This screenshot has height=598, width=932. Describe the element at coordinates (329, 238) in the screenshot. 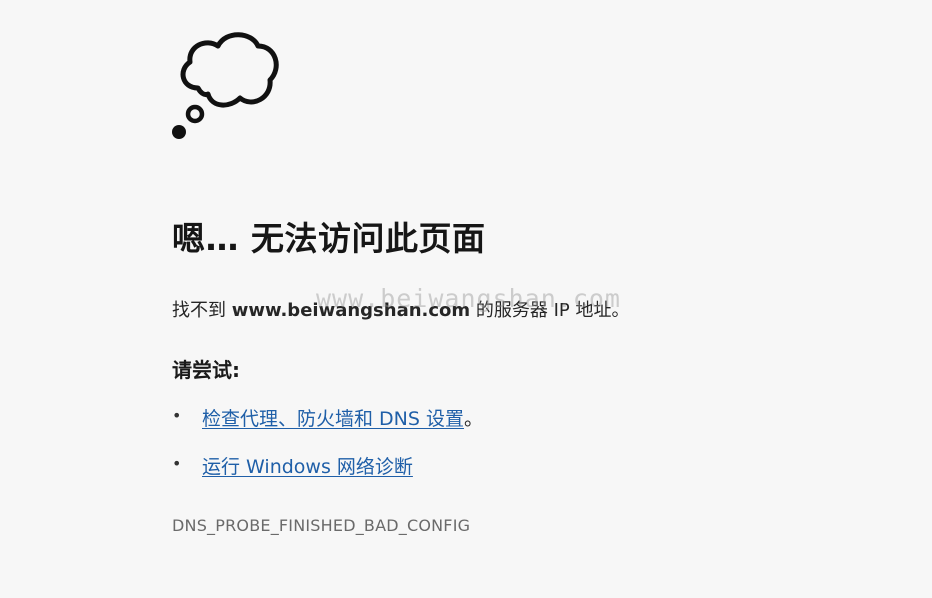

I see `page-title: 嗯… 无法访问此页面` at that location.